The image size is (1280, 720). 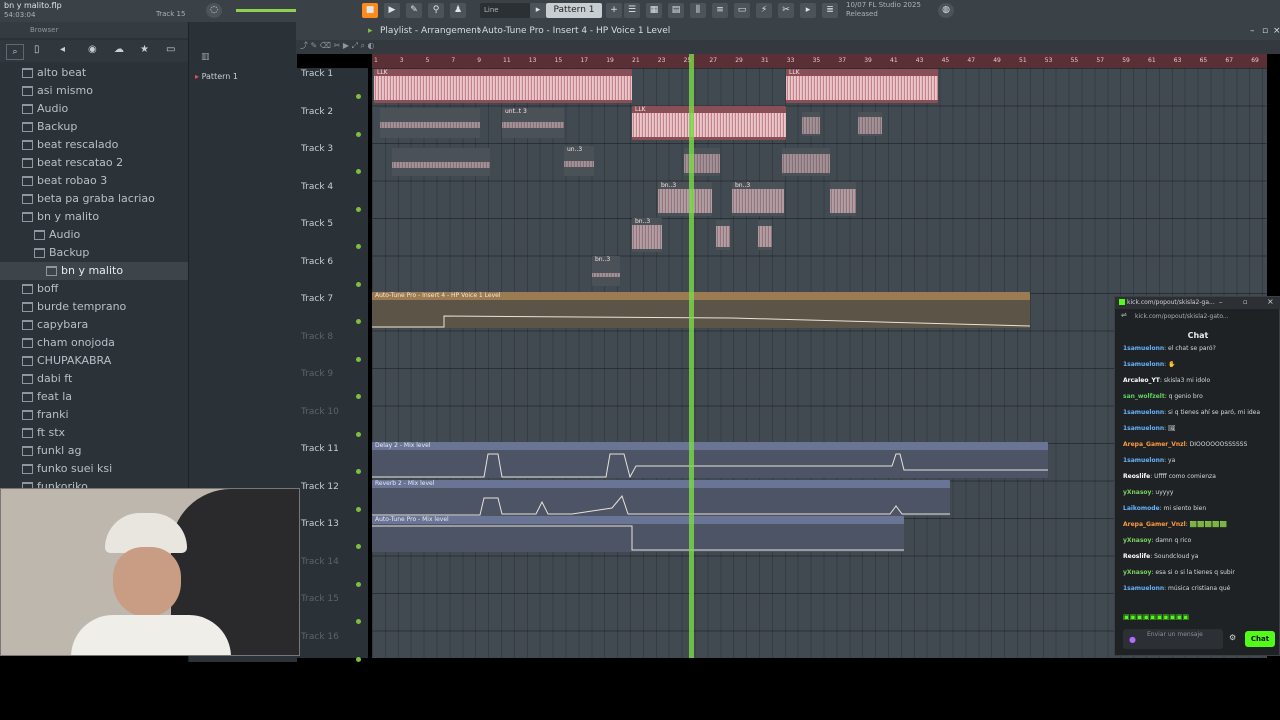 I want to click on project-icon: ▭, so click(x=742, y=10).